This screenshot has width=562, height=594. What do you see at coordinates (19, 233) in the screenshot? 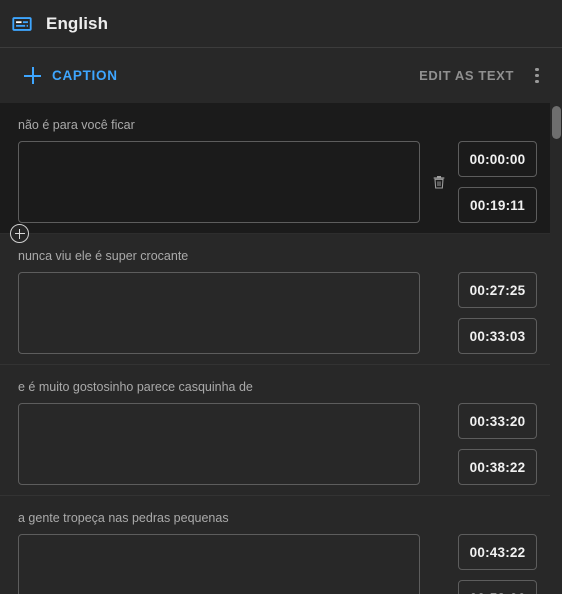
I see `insert-caption-button` at bounding box center [19, 233].